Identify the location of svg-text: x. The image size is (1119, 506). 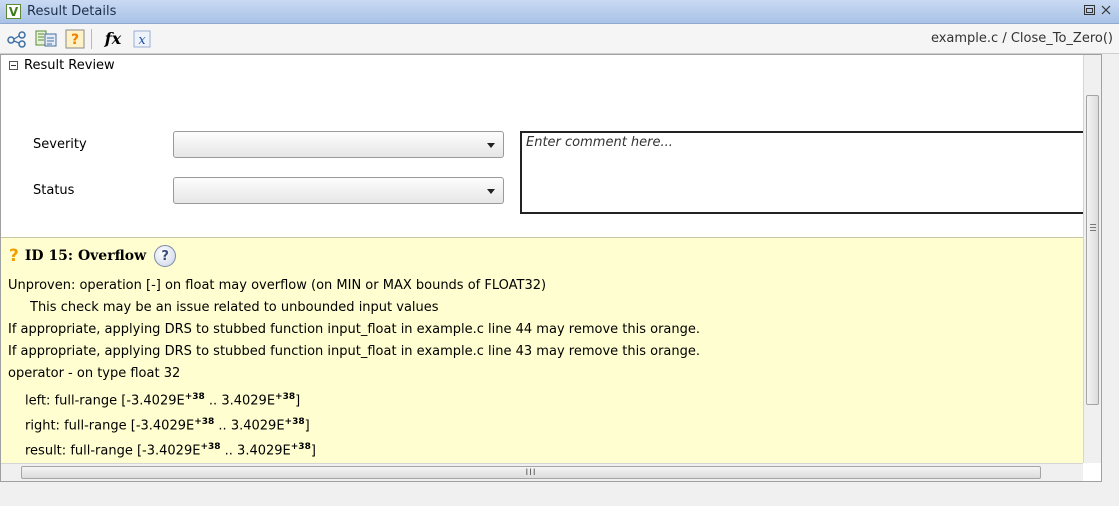
(142, 40).